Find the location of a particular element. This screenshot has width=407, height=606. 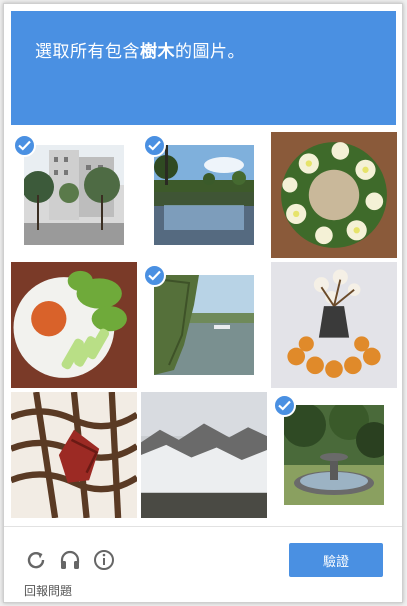

prompt-post: 的圖片。 is located at coordinates (210, 52).